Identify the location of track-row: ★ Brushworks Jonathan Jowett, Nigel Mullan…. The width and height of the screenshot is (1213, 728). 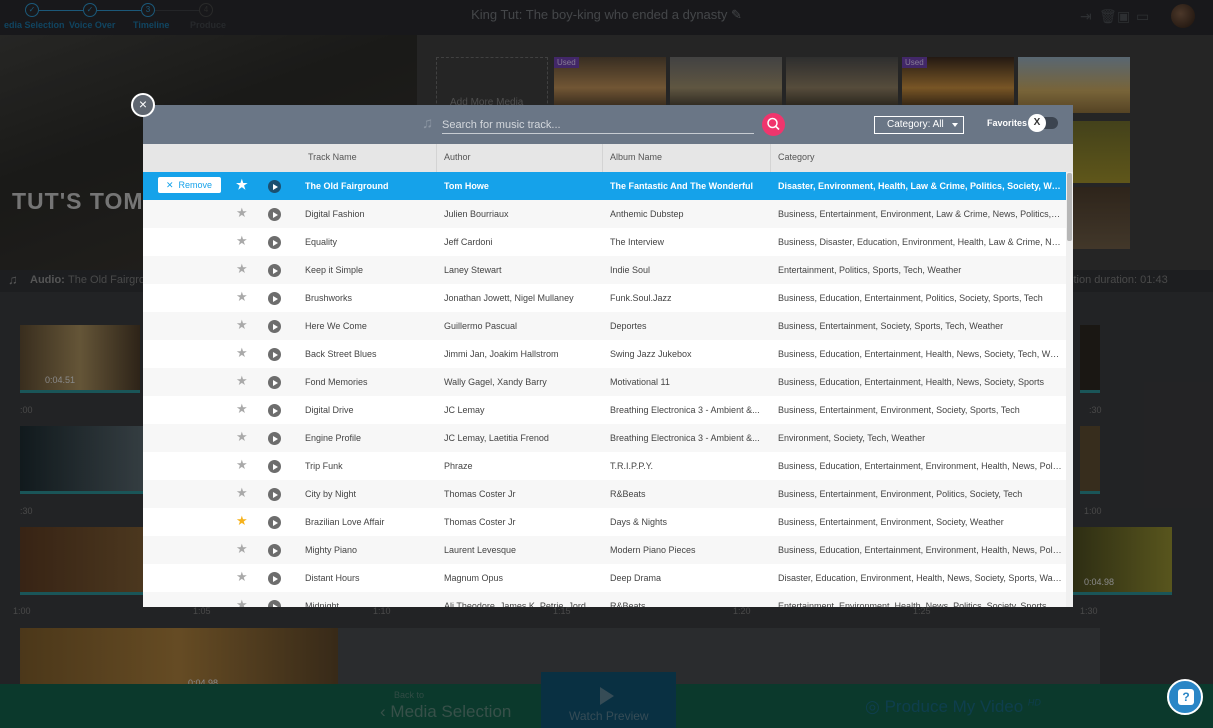
(604, 298).